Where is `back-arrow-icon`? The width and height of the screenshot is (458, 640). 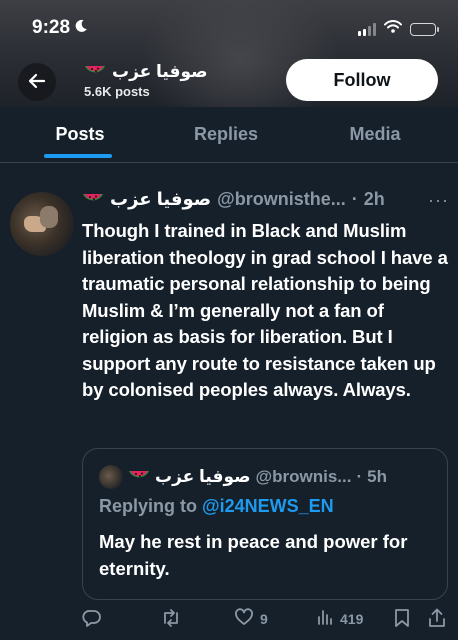
back-arrow-icon is located at coordinates (37, 82).